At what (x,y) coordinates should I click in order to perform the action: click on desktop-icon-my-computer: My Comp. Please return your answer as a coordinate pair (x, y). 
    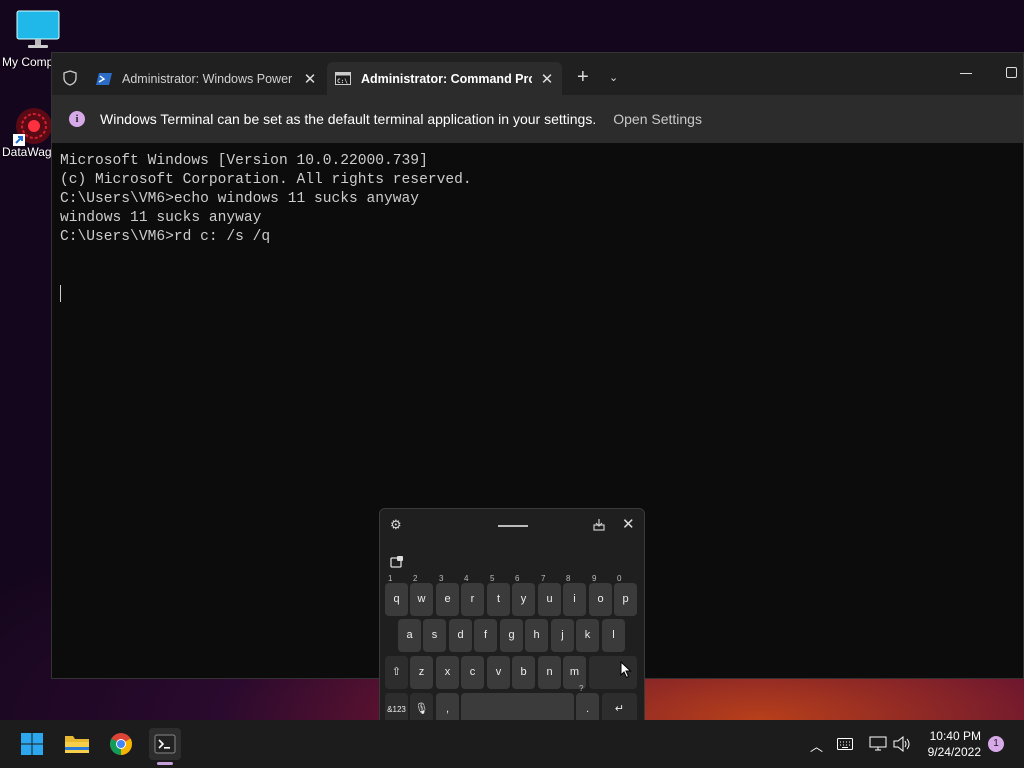
    Looking at the image, I should click on (30, 39).